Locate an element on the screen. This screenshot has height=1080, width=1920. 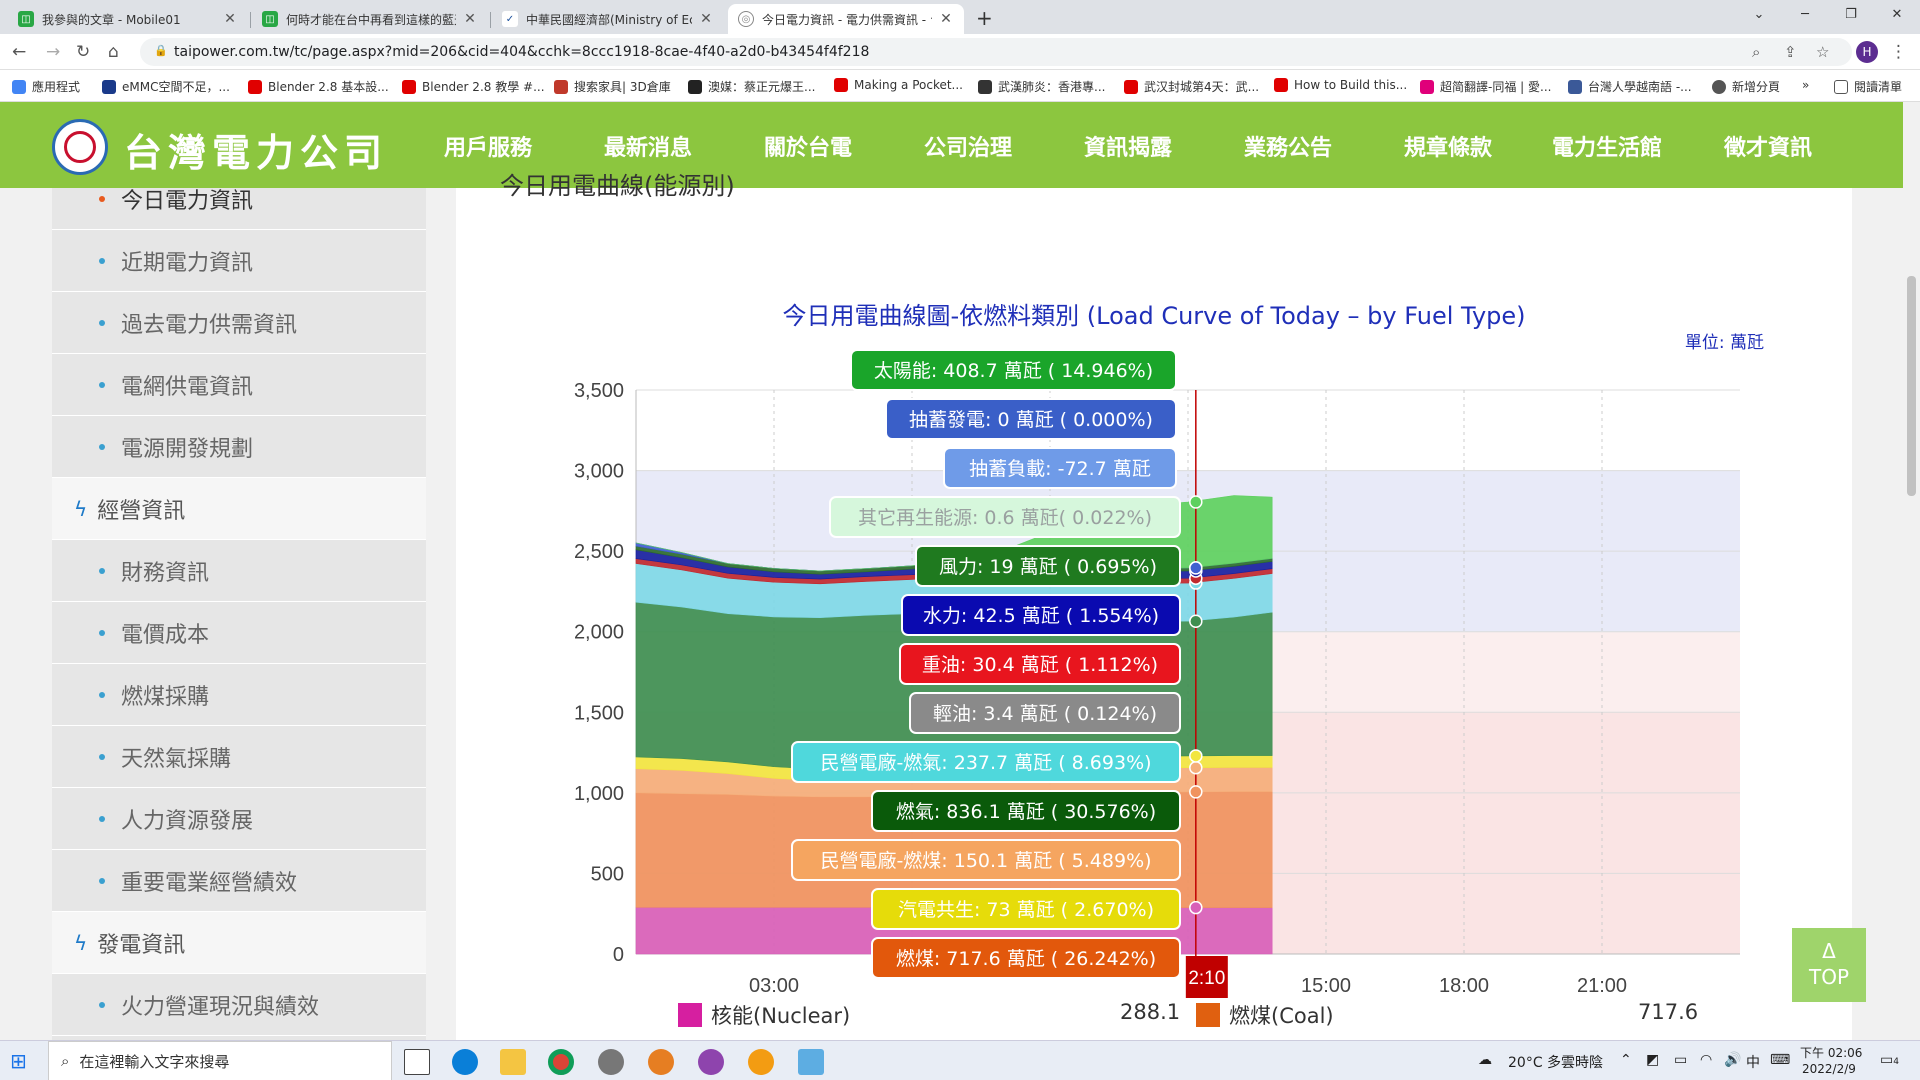
nav-disclosure: 資訊揭露 is located at coordinates (1128, 146).